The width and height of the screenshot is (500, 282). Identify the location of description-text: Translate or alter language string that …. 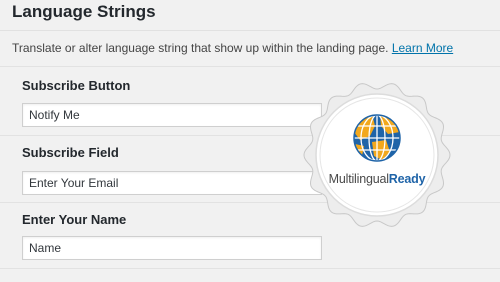
(200, 48).